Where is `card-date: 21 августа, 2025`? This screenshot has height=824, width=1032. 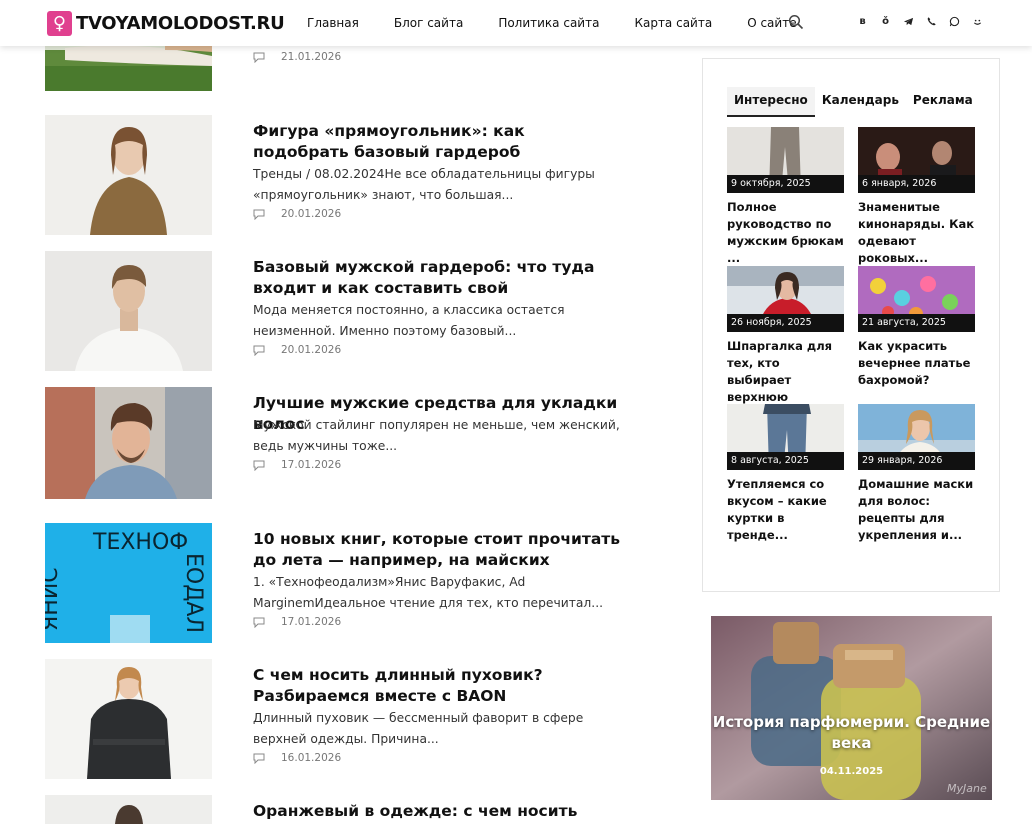 card-date: 21 августа, 2025 is located at coordinates (916, 323).